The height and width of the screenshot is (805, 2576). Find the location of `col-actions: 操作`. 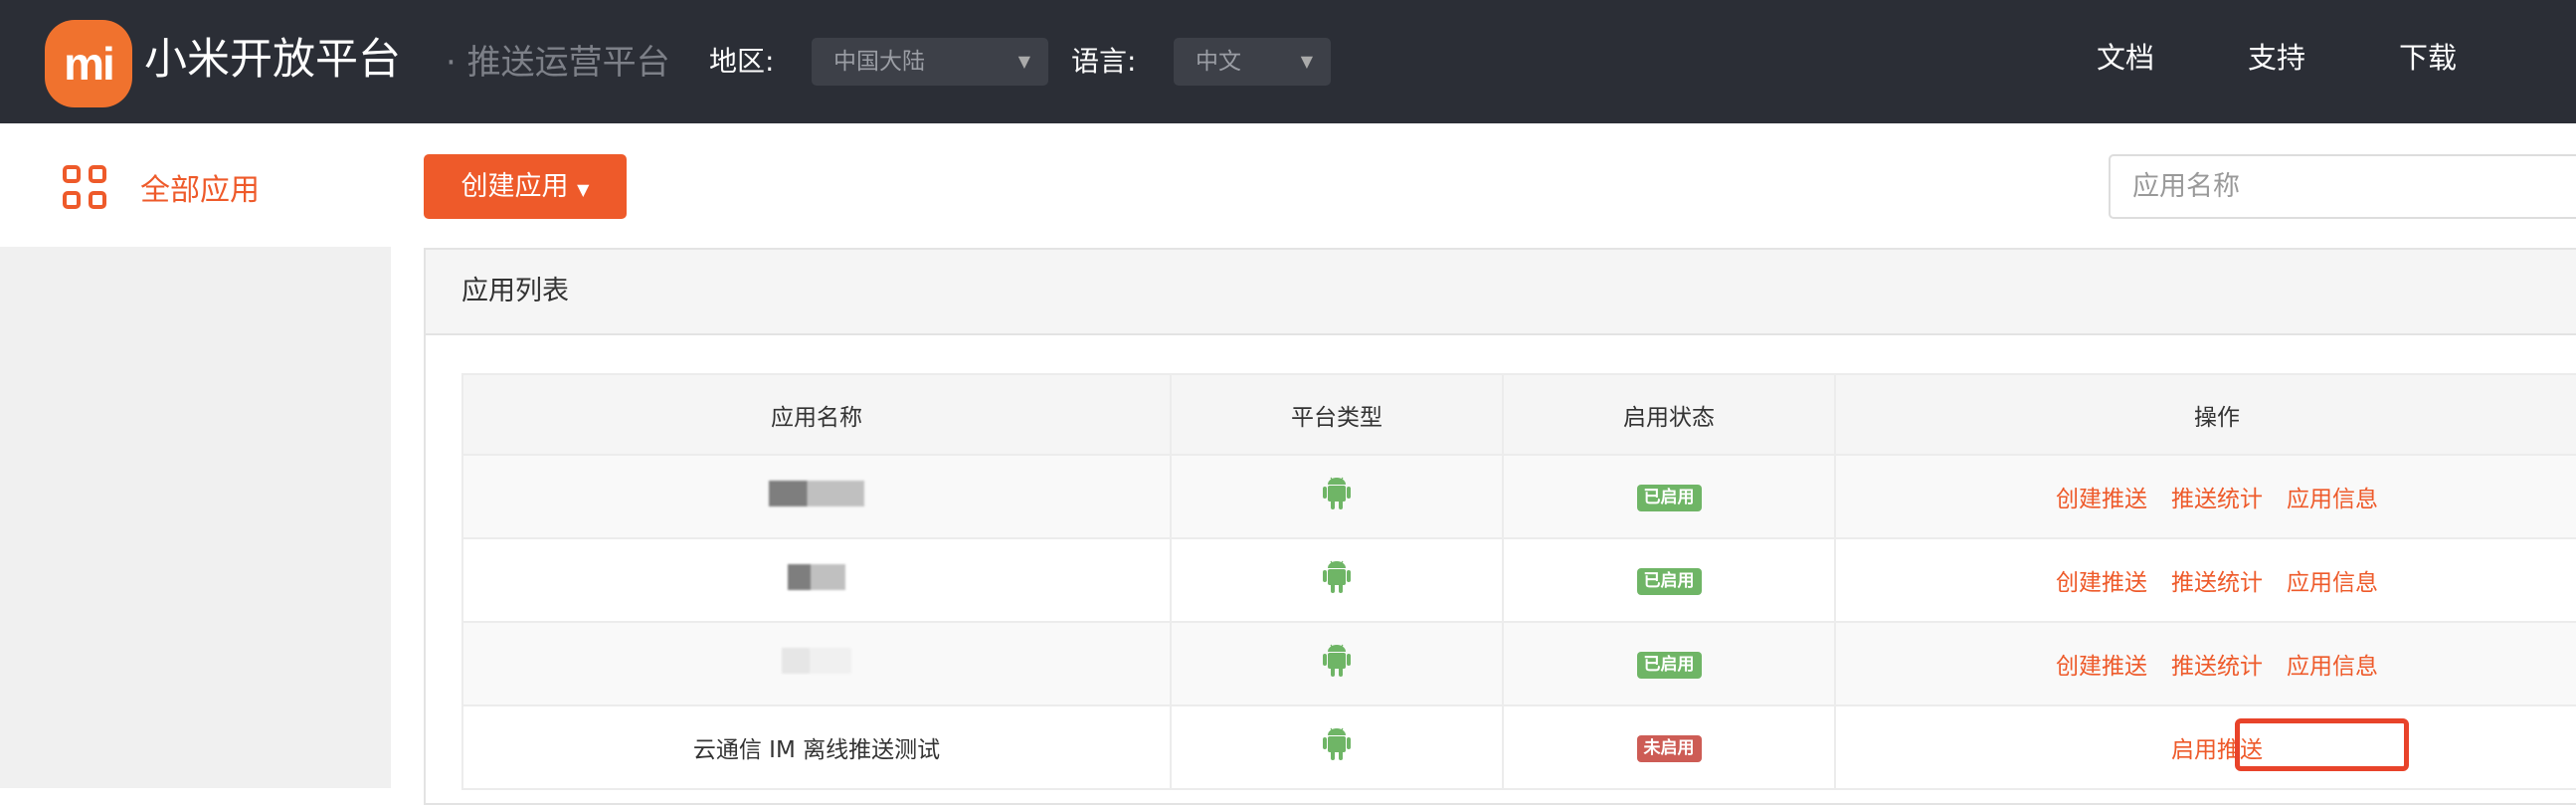

col-actions: 操作 is located at coordinates (2205, 415).